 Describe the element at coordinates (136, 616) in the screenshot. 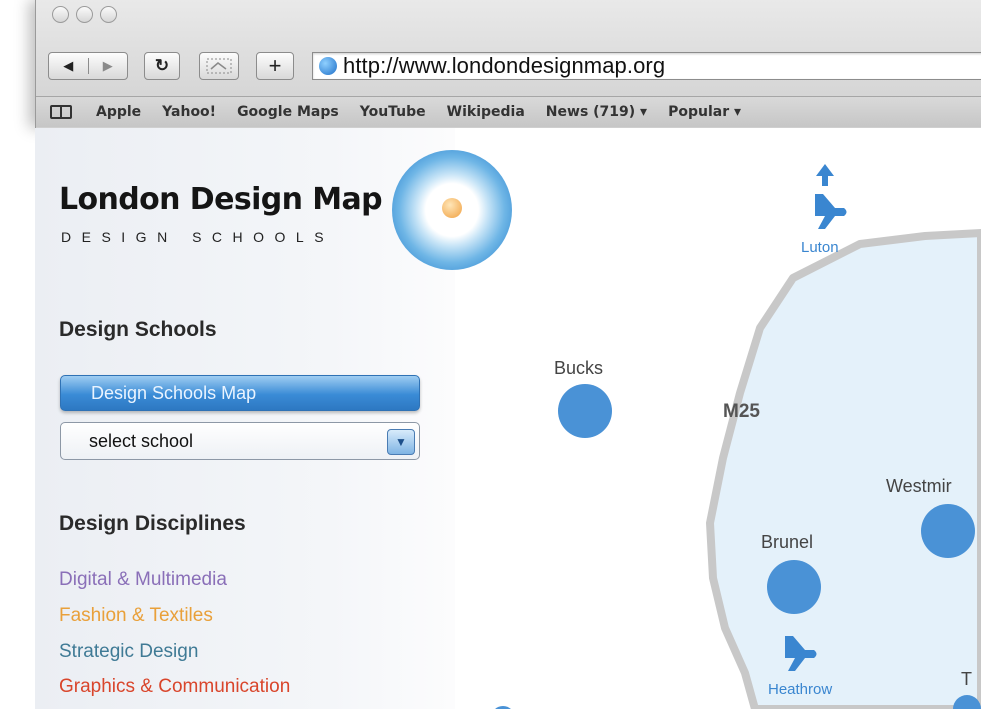

I see `discipline-fashion-textiles: Fashion & Textiles` at that location.